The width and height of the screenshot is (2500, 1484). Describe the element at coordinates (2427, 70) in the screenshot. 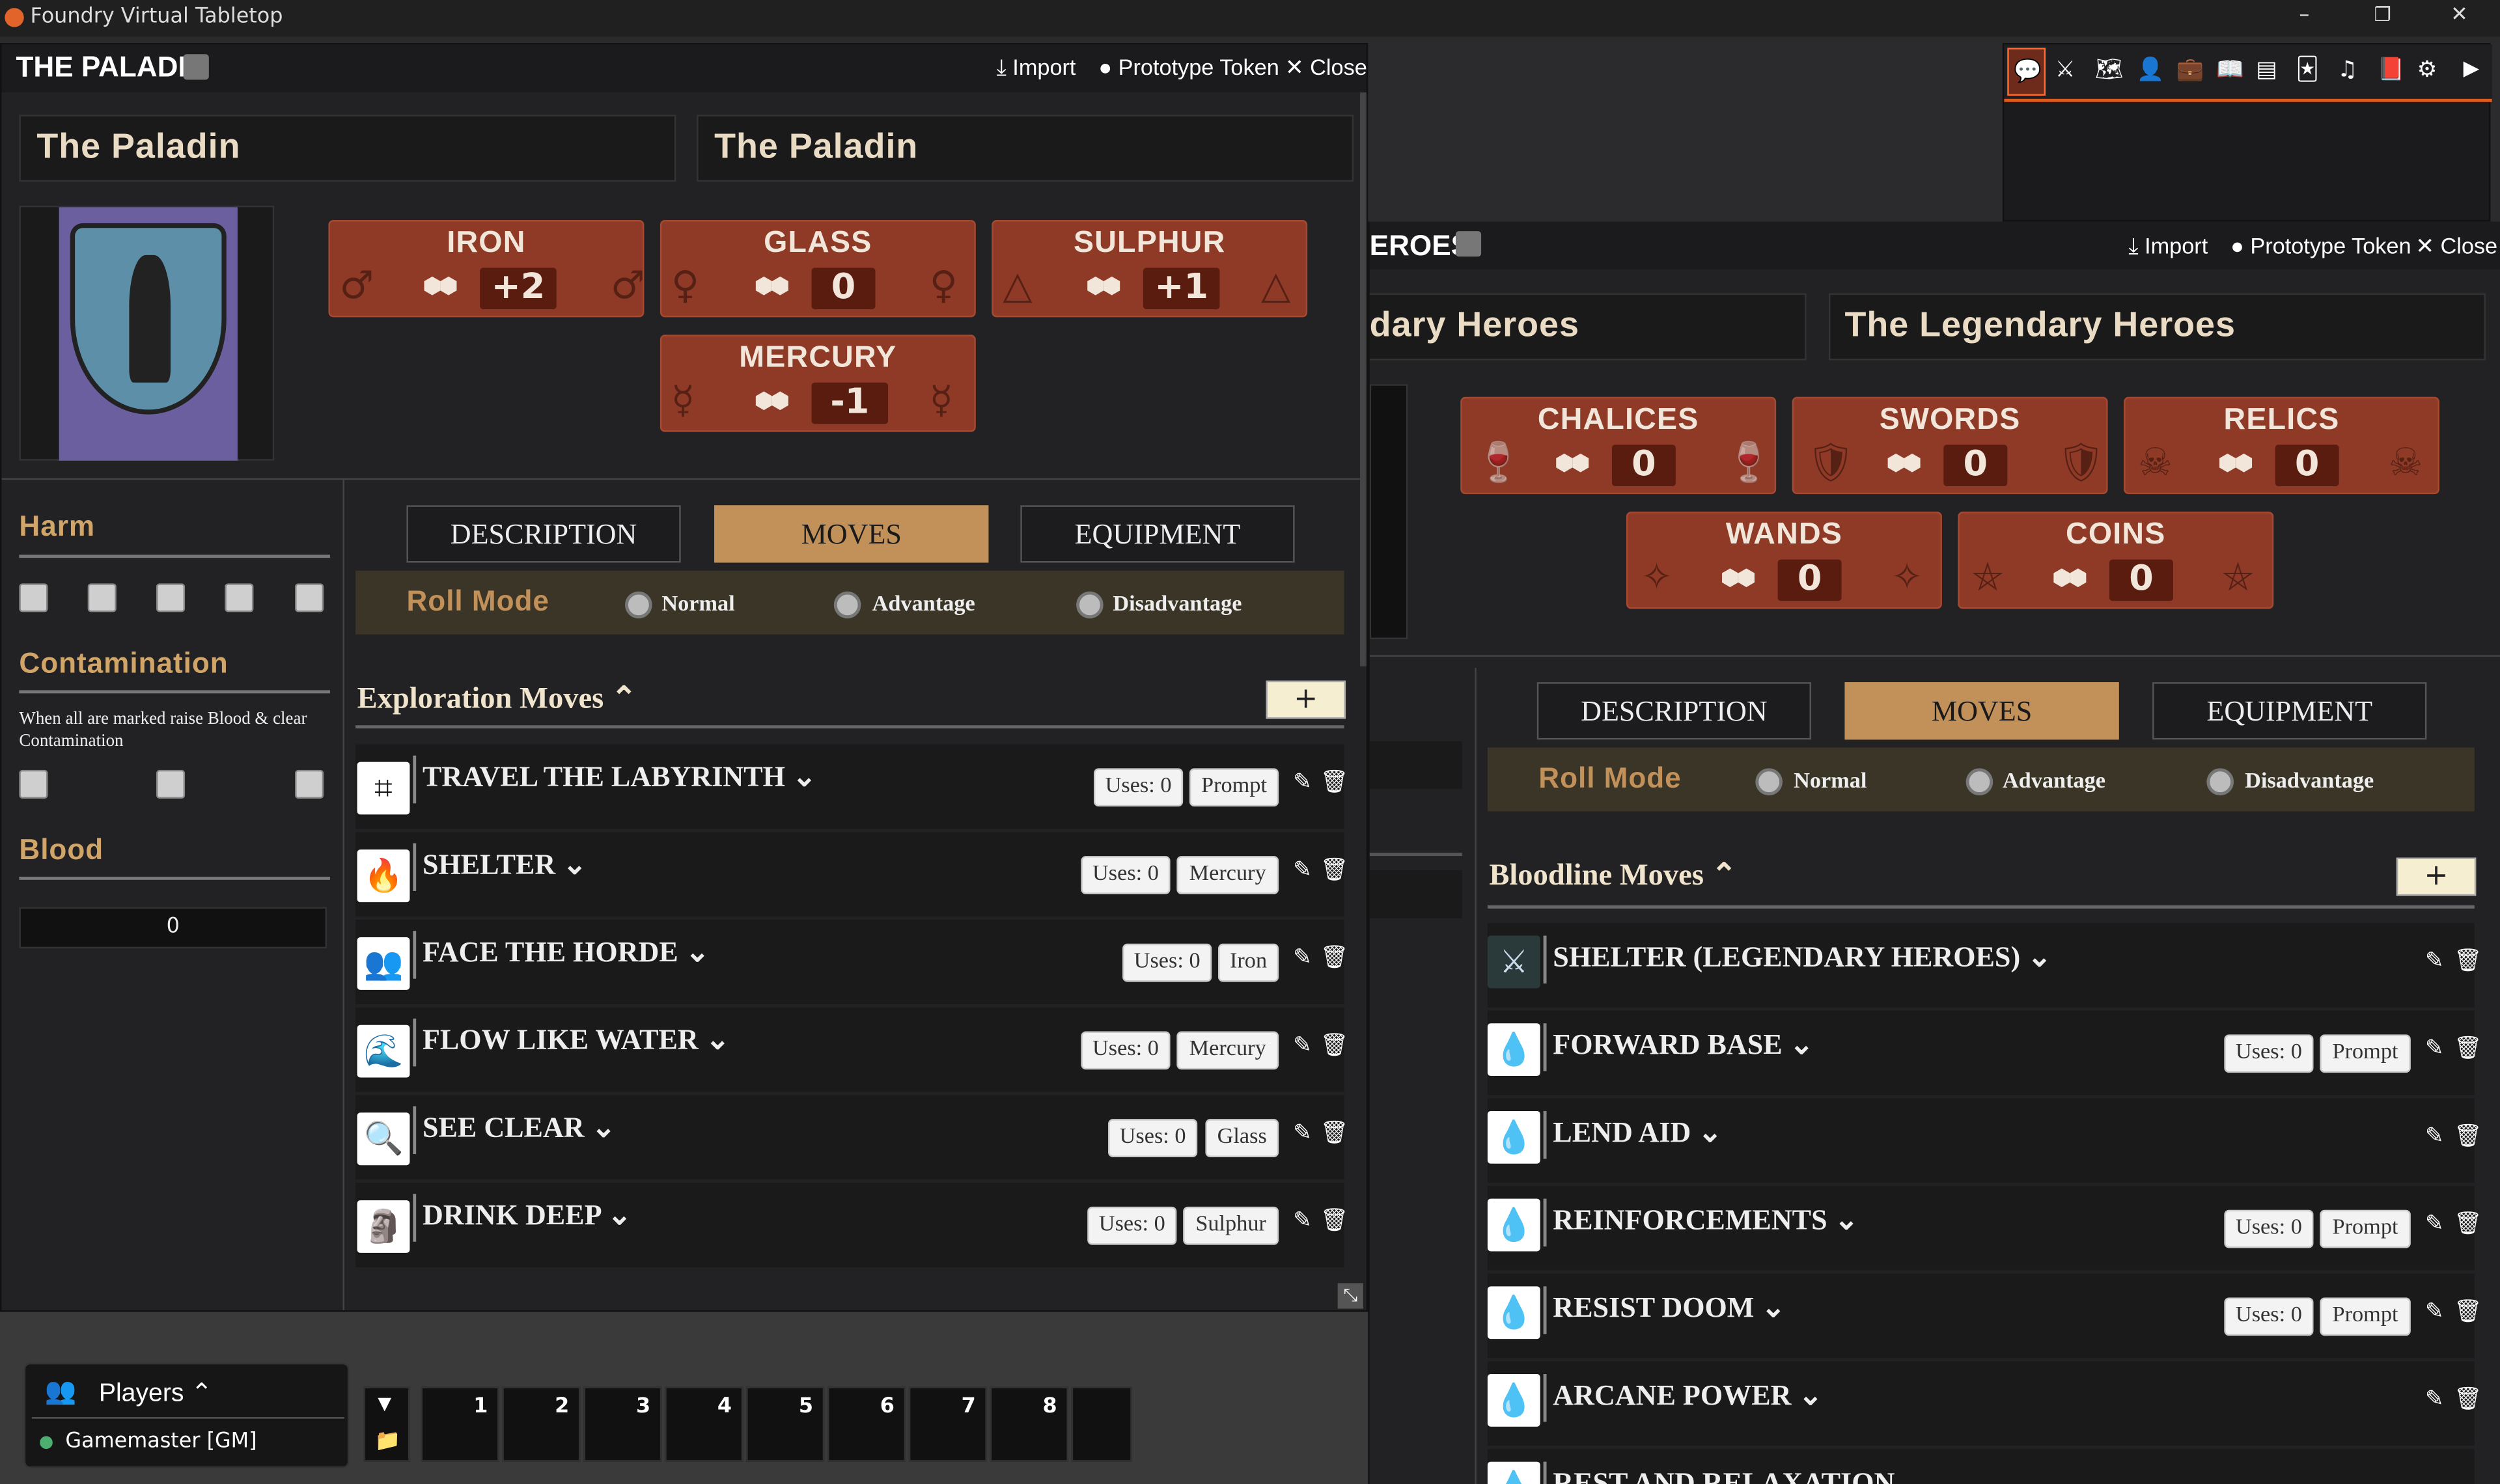

I see `settings-icon: ⚙` at that location.